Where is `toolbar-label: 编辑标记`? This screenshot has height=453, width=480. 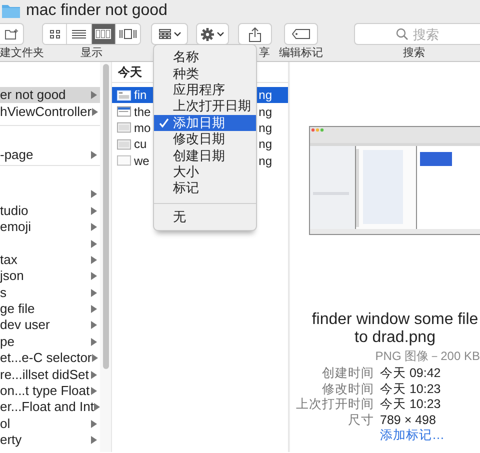
toolbar-label: 编辑标记 is located at coordinates (301, 53).